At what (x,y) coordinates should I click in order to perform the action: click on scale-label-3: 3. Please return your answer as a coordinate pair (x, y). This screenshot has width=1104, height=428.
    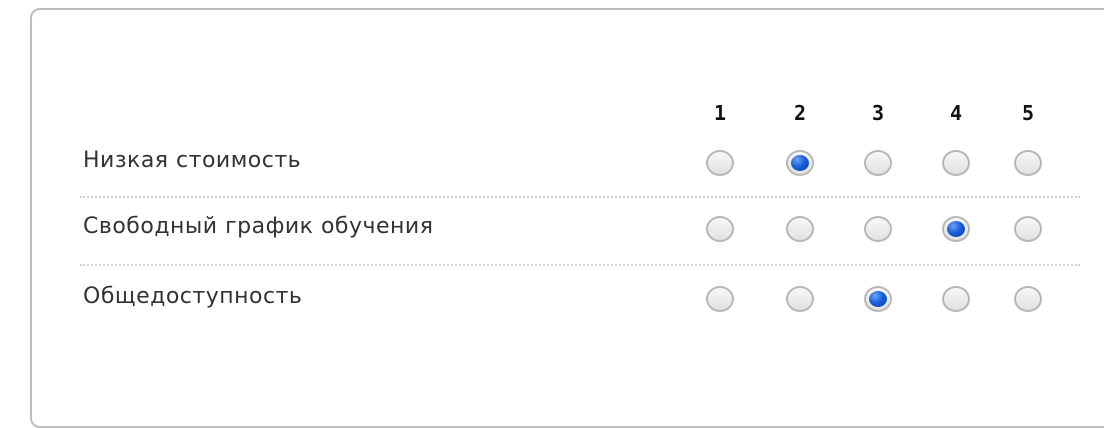
    Looking at the image, I should click on (878, 113).